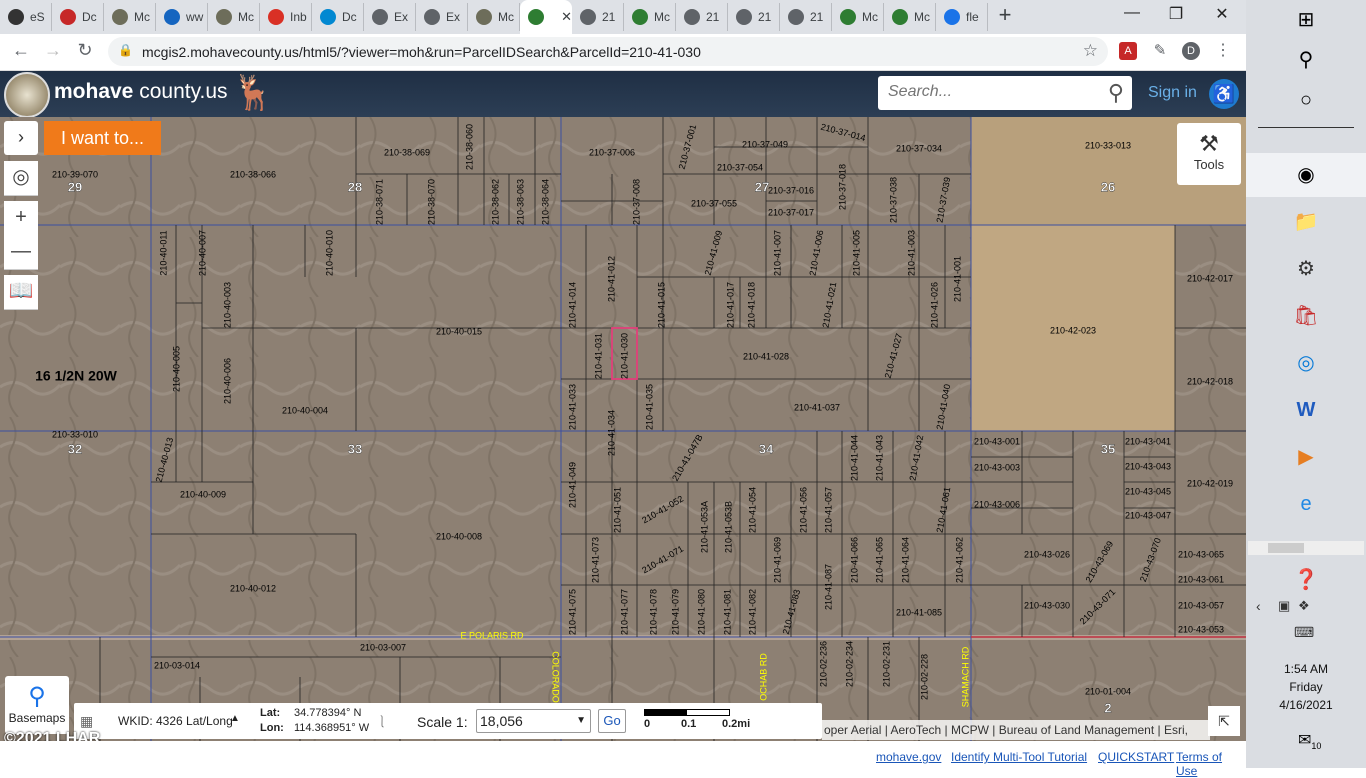 This screenshot has width=1366, height=778. Describe the element at coordinates (714, 203) in the screenshot. I see `parcel-label: 210-37-055` at that location.